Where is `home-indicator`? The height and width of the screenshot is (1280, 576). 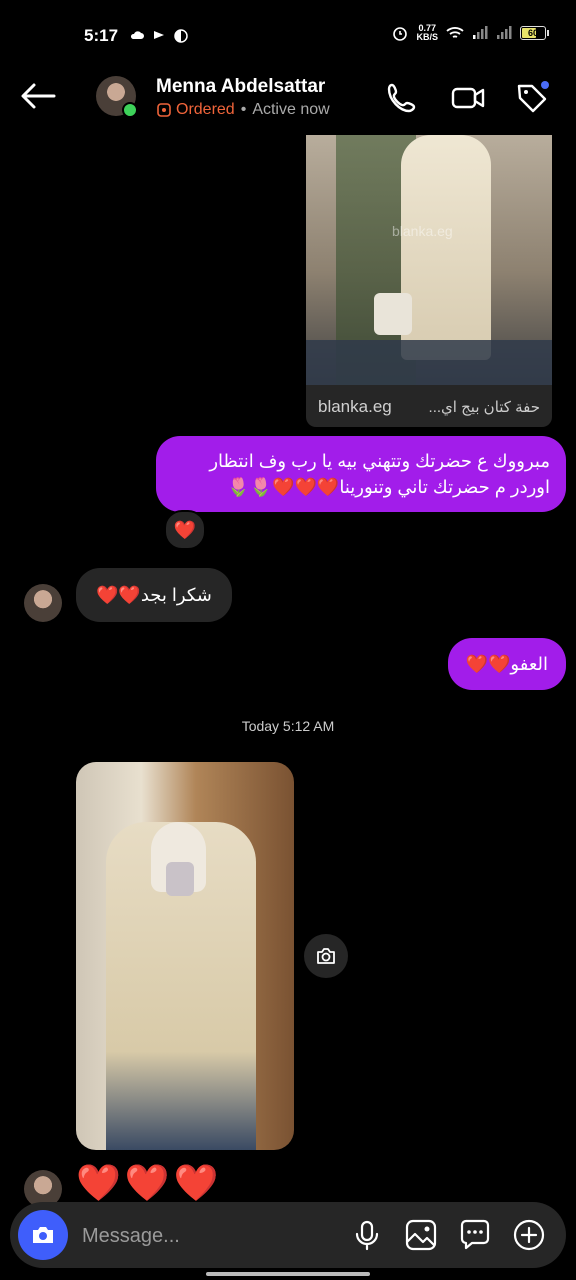 home-indicator is located at coordinates (288, 1274).